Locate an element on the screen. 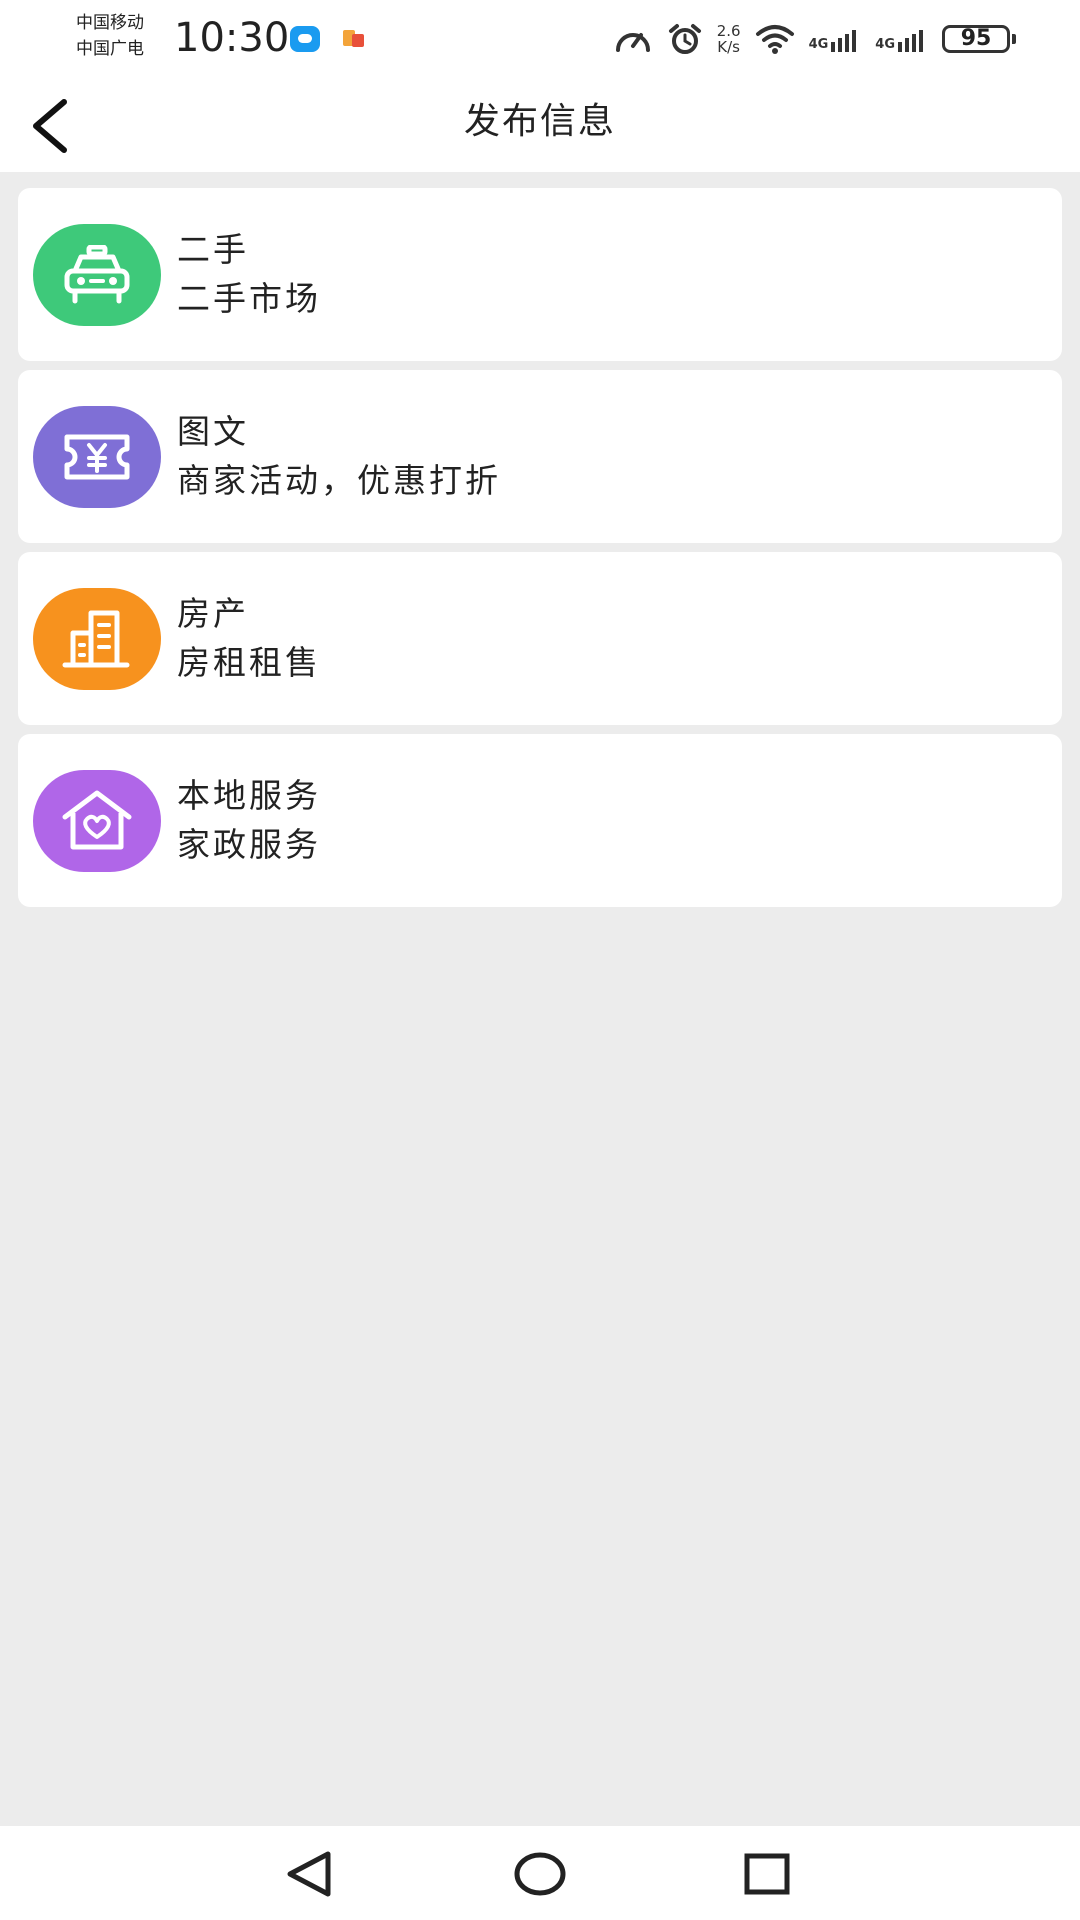 This screenshot has height=1920, width=1080. category-subtitle: 房租租售 is located at coordinates (249, 662).